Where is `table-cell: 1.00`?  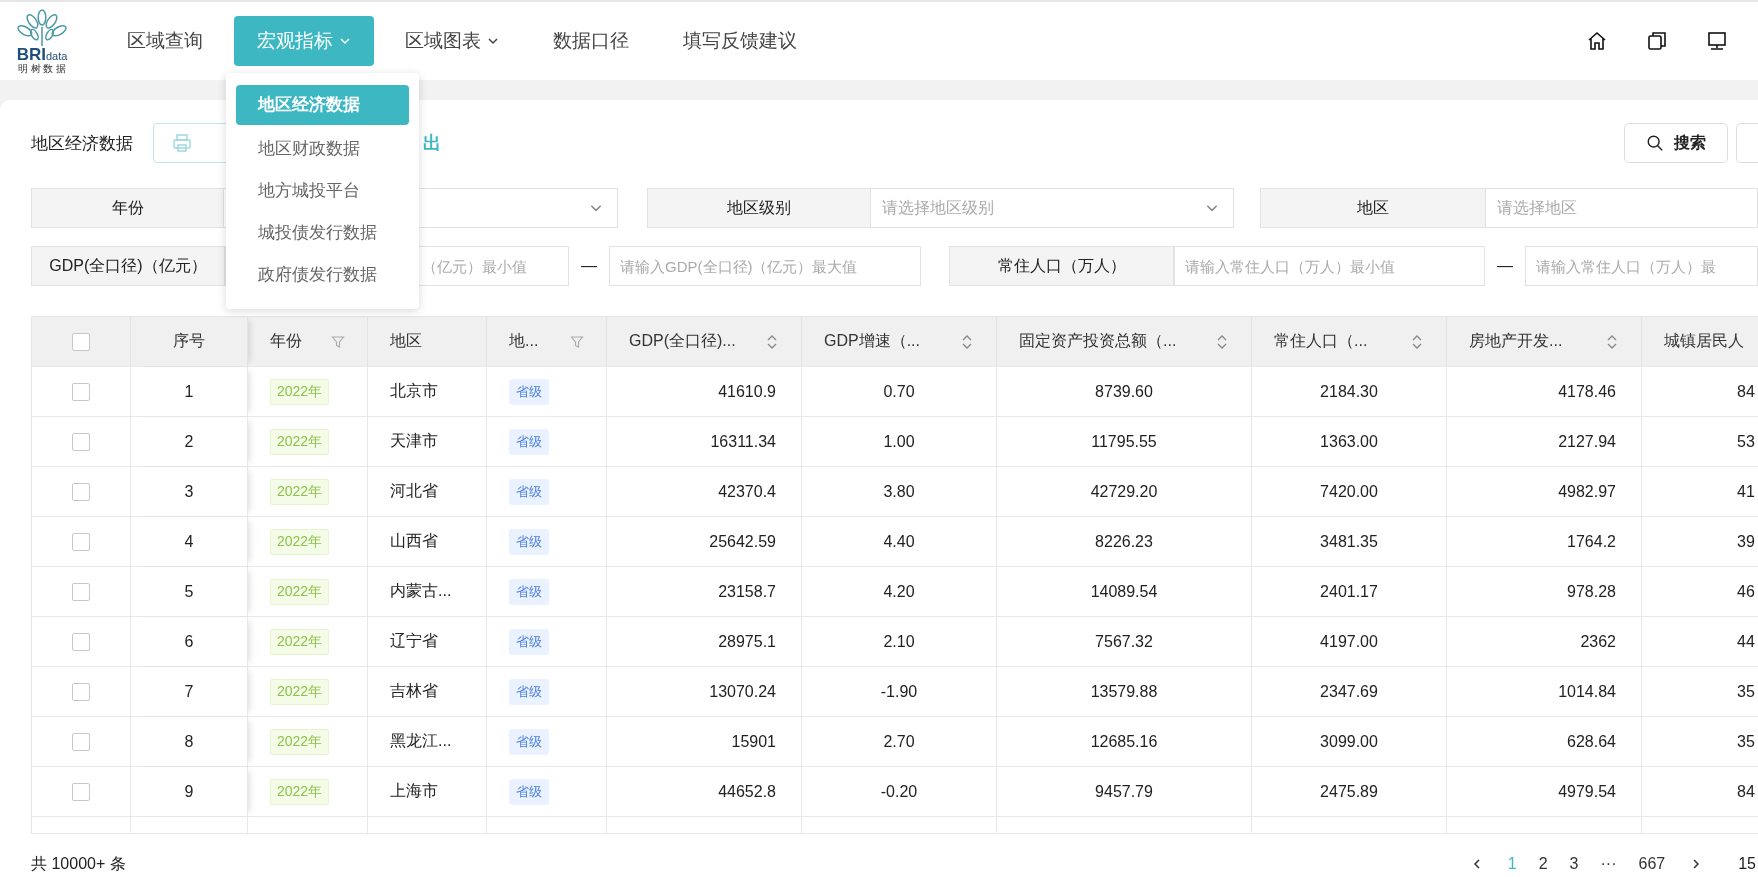
table-cell: 1.00 is located at coordinates (899, 441).